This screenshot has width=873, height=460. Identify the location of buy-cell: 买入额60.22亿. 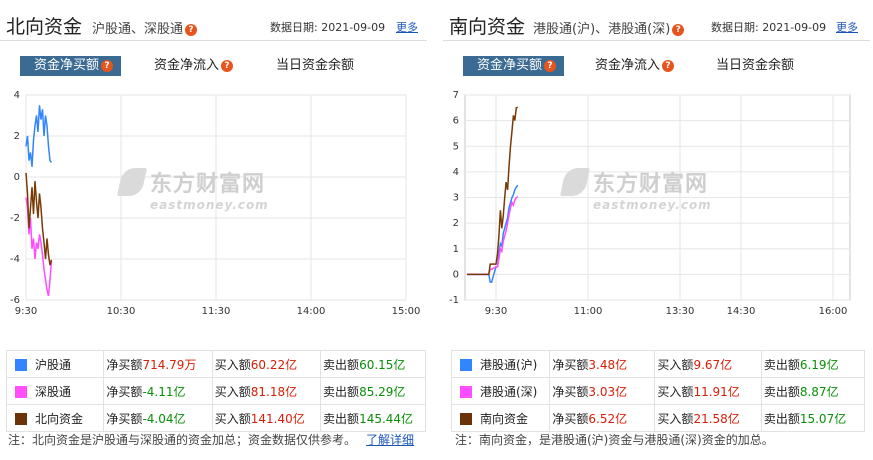
(266, 364).